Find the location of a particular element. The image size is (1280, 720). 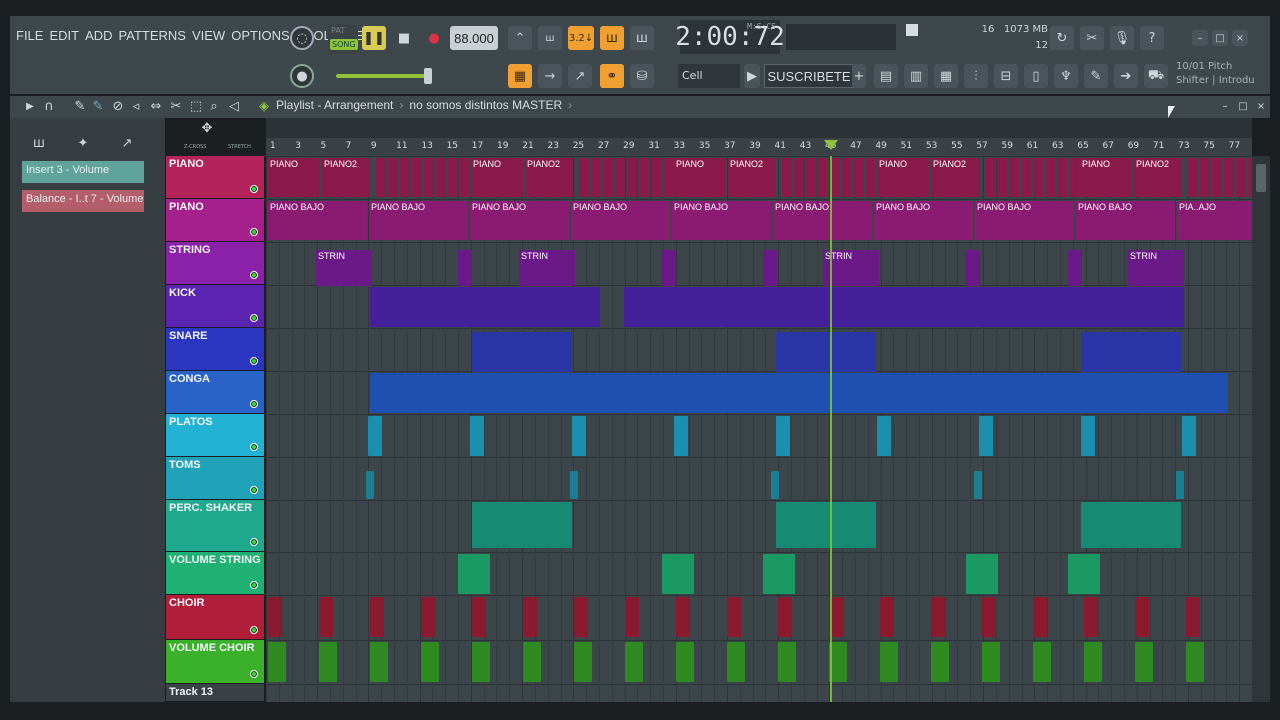

paint-tool-icon: ✎ is located at coordinates (98, 106).